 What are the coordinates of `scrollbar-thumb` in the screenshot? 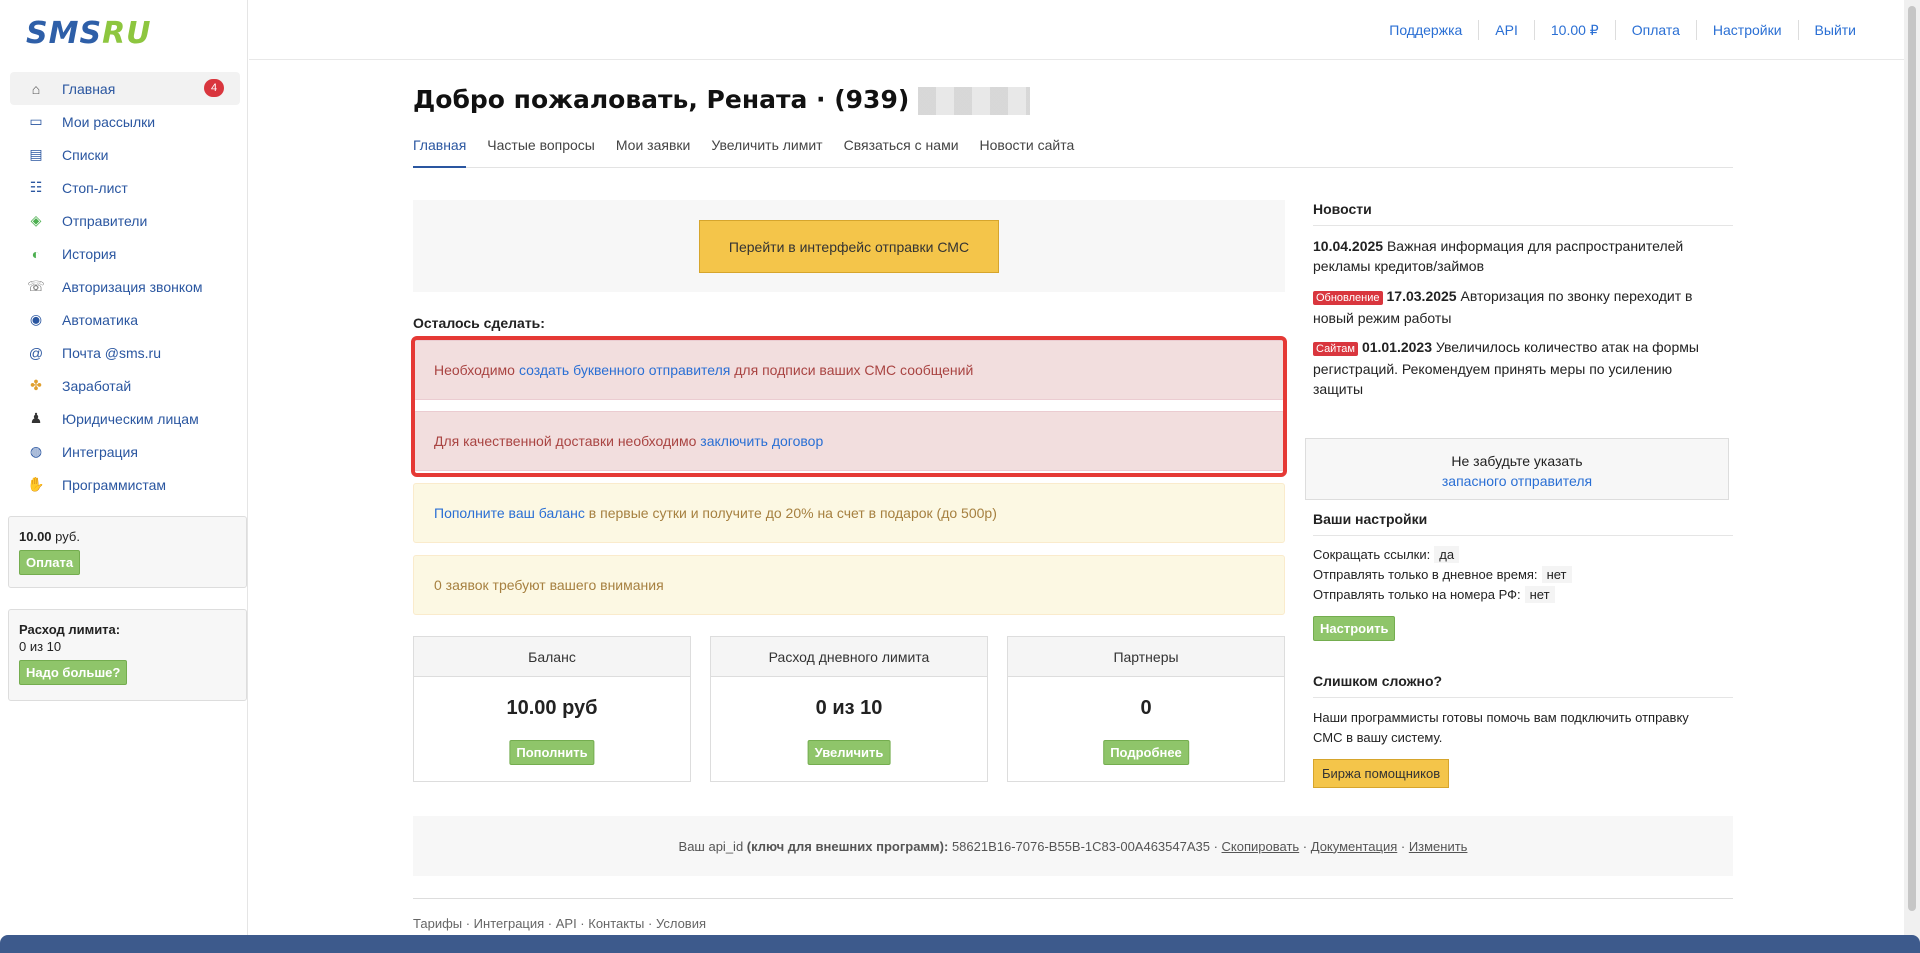 It's located at (1912, 458).